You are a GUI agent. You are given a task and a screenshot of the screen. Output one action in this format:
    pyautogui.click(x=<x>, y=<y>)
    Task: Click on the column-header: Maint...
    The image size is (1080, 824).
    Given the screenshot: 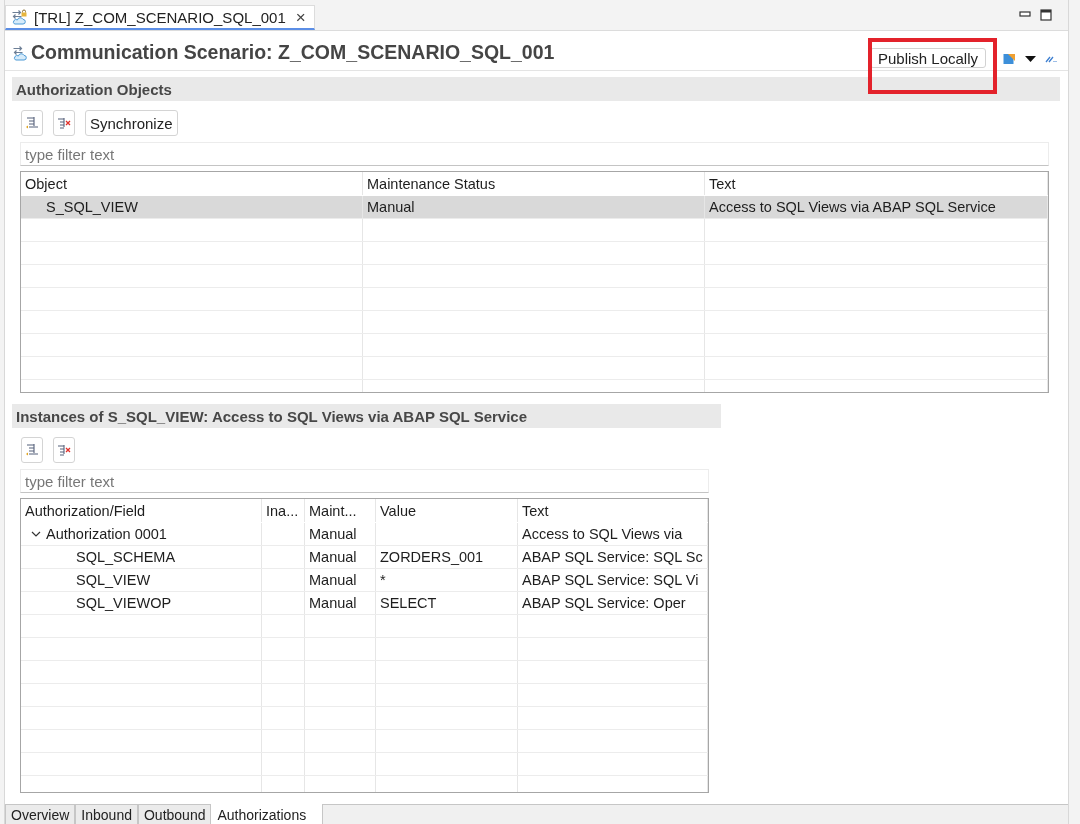 What is the action you would take?
    pyautogui.click(x=340, y=510)
    